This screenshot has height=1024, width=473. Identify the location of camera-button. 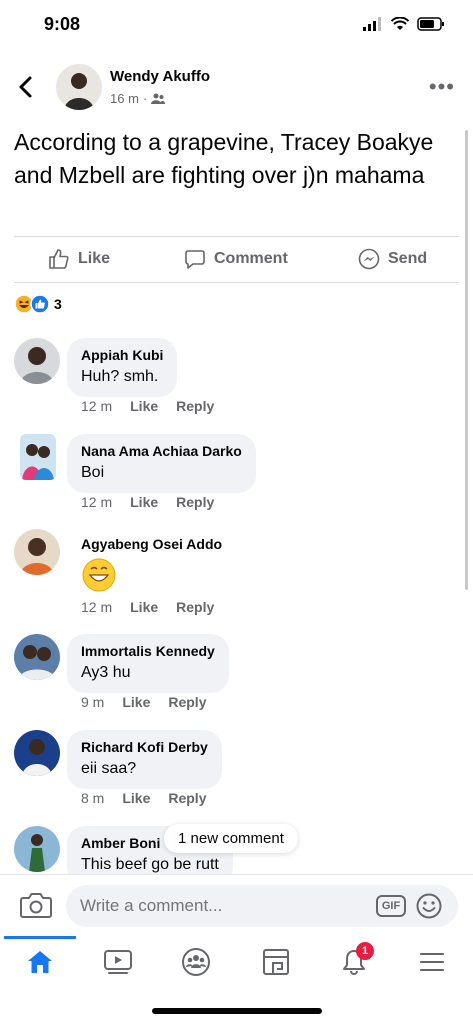
(36, 905).